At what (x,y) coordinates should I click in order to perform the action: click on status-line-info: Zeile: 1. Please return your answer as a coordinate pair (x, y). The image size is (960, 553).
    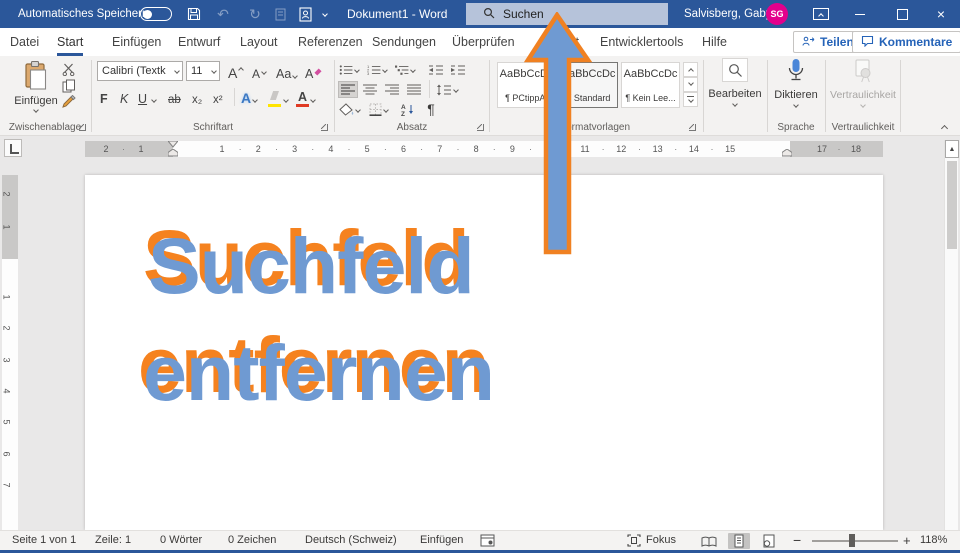
    Looking at the image, I should click on (113, 540).